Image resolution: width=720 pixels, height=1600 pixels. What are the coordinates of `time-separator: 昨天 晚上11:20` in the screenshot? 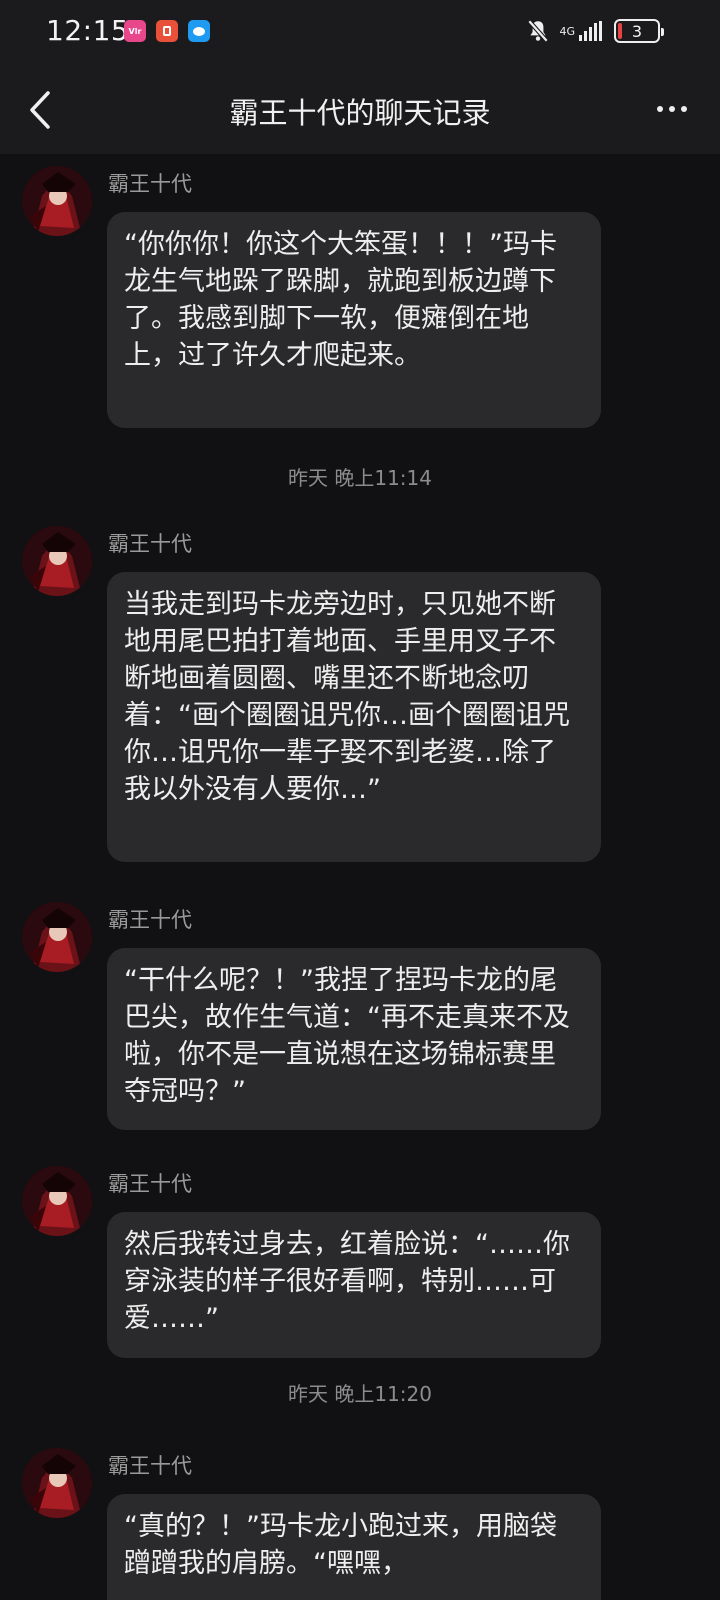 It's located at (360, 1394).